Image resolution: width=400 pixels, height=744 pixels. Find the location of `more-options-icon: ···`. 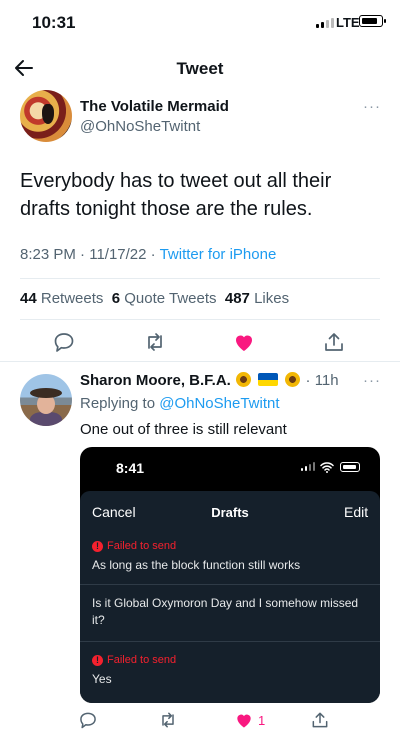

more-options-icon: ··· is located at coordinates (372, 106).